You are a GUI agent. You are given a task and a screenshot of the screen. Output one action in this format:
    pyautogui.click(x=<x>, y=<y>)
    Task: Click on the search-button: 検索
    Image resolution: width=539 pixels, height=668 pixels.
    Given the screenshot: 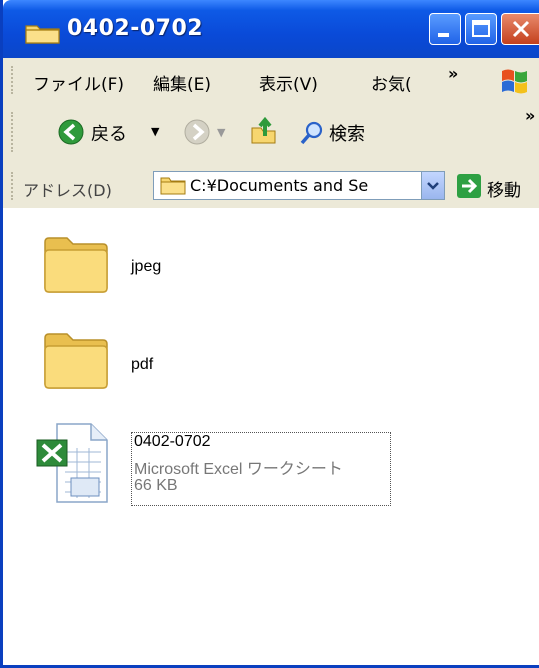 What is the action you would take?
    pyautogui.click(x=349, y=133)
    